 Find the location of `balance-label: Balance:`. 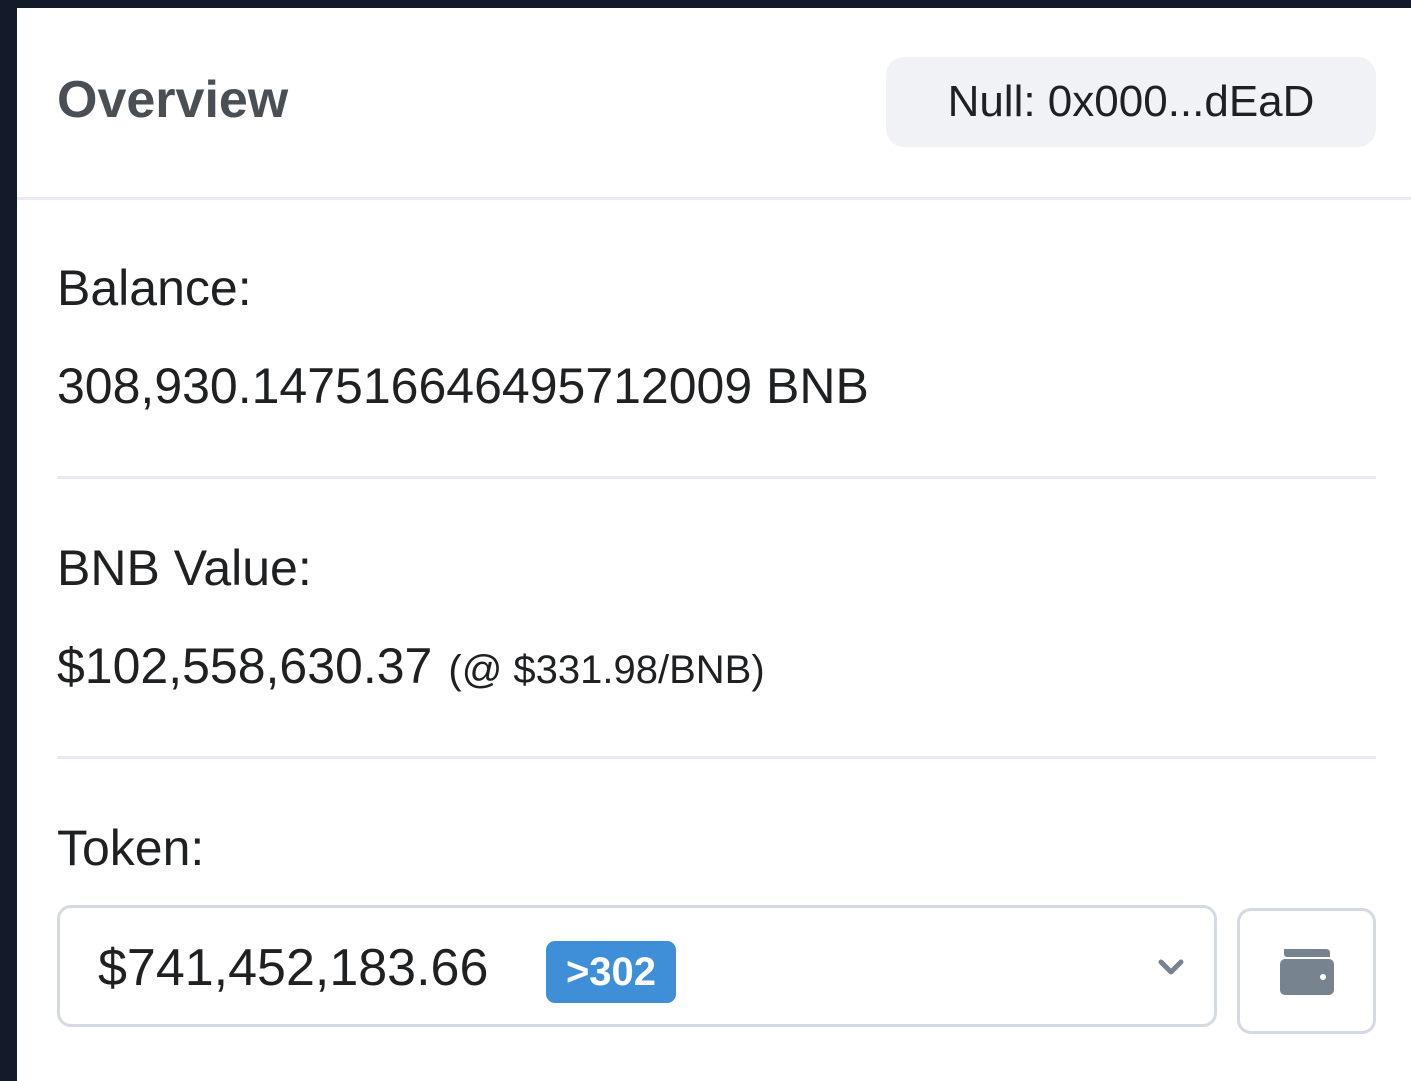

balance-label: Balance: is located at coordinates (154, 288).